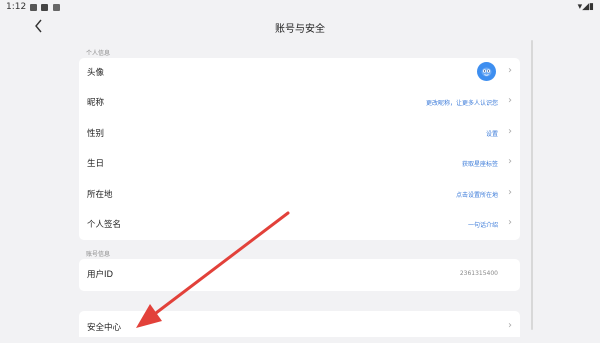 This screenshot has height=343, width=600. What do you see at coordinates (532, 185) in the screenshot?
I see `scrollbar` at bounding box center [532, 185].